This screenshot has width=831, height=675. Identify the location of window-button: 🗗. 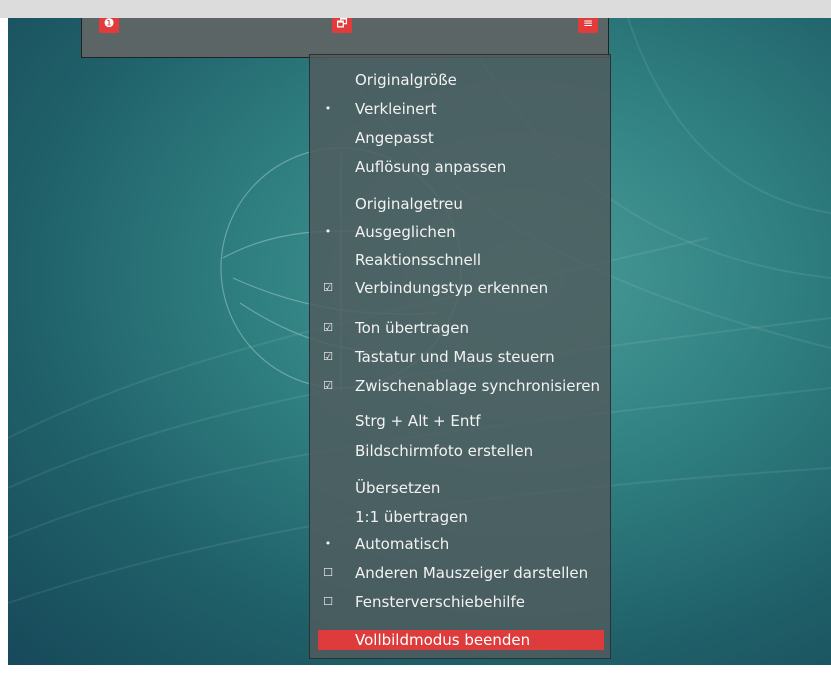
(342, 25).